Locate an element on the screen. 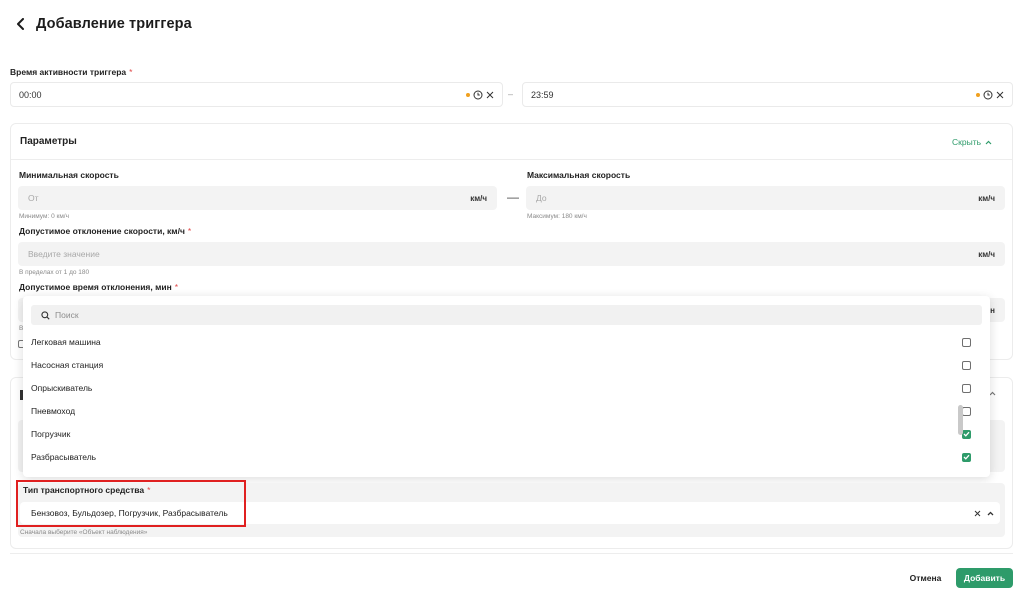  deviation-input: Введите значение км/ч is located at coordinates (511, 254).